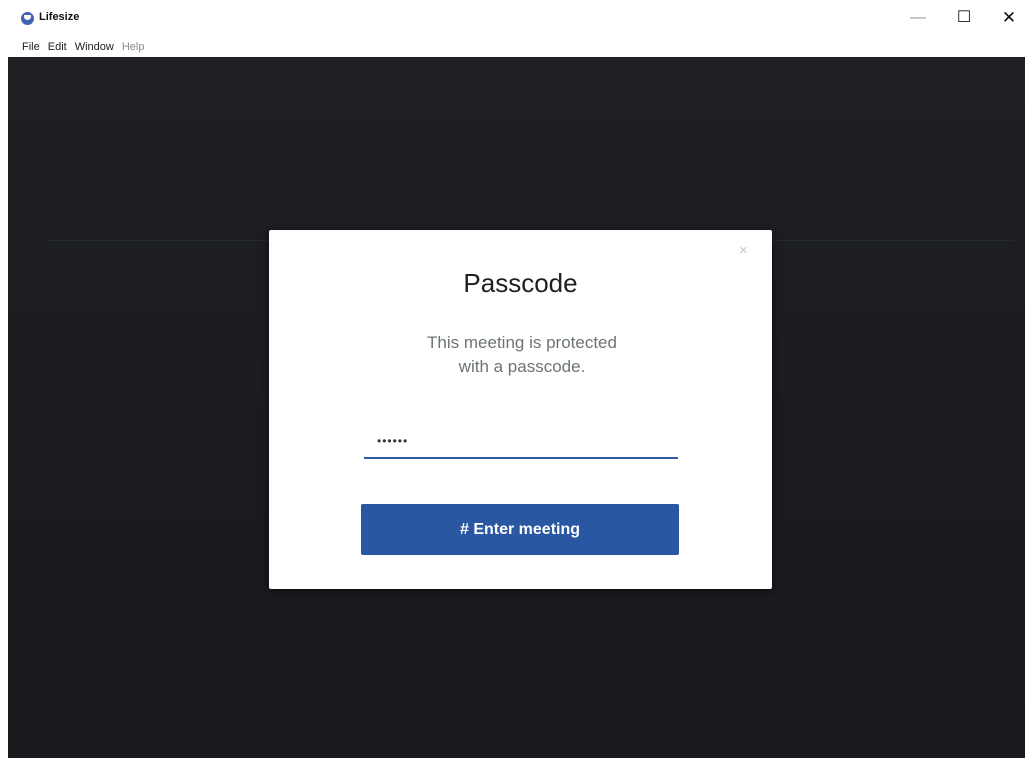 The height and width of the screenshot is (758, 1025). I want to click on window-titlebar: Lifesize — ☐ ✕, so click(512, 19).